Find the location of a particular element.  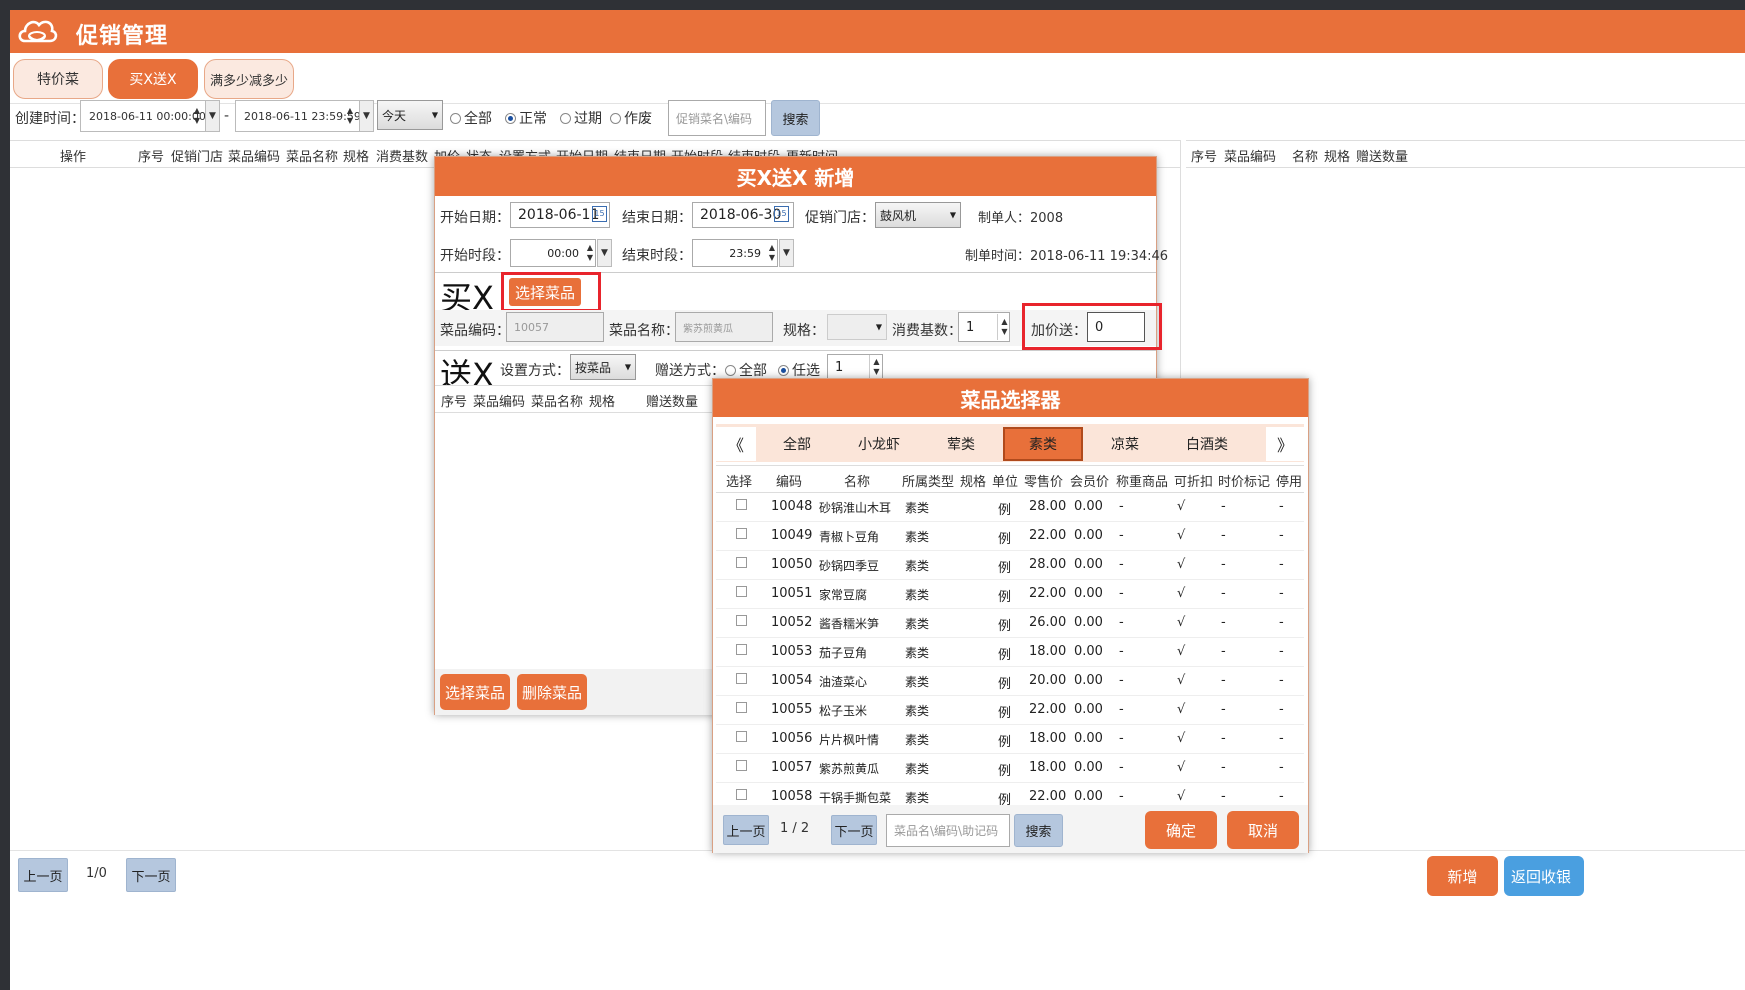

cell-name: 砂锅淮山木耳 is located at coordinates (855, 508).